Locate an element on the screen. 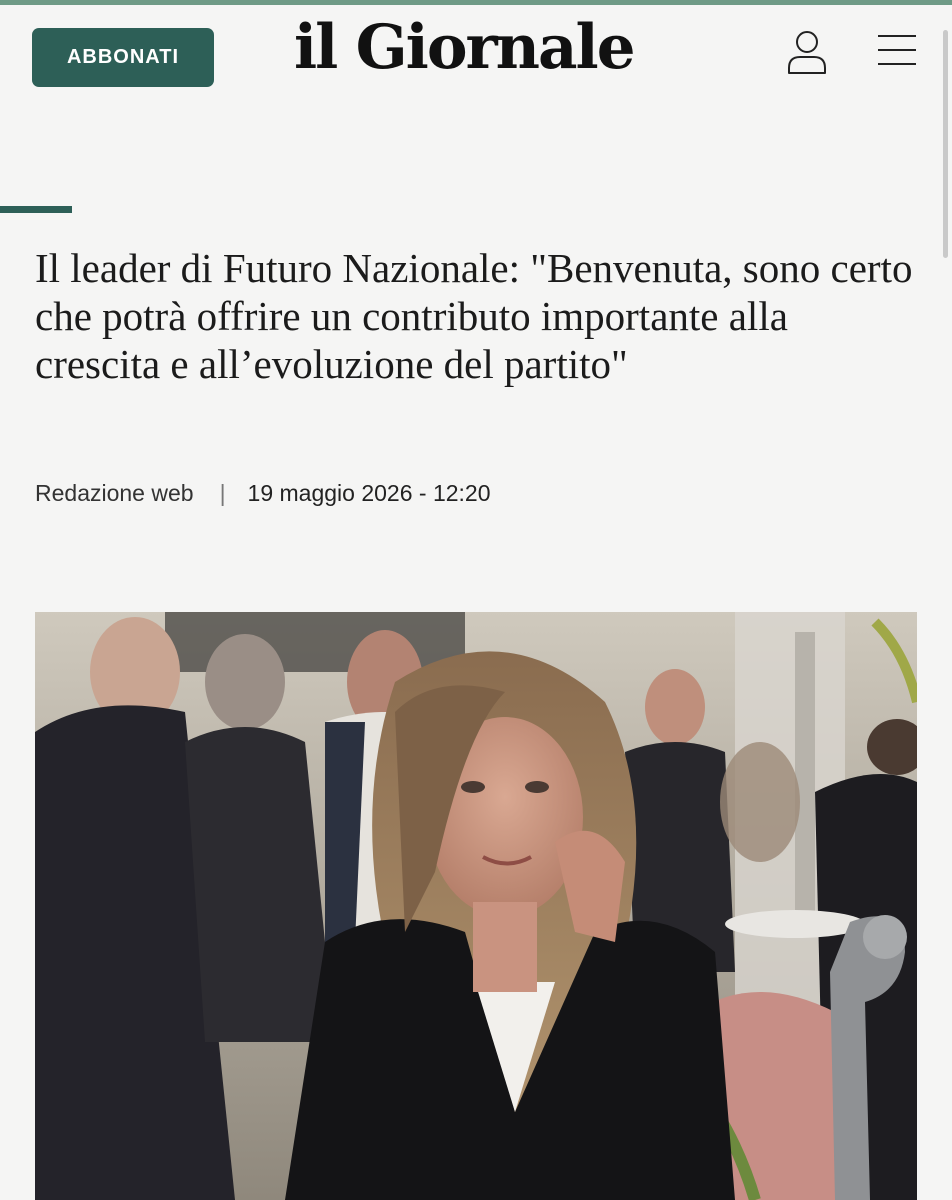 The height and width of the screenshot is (1200, 952). subscribe-button: ABBONATI is located at coordinates (123, 57).